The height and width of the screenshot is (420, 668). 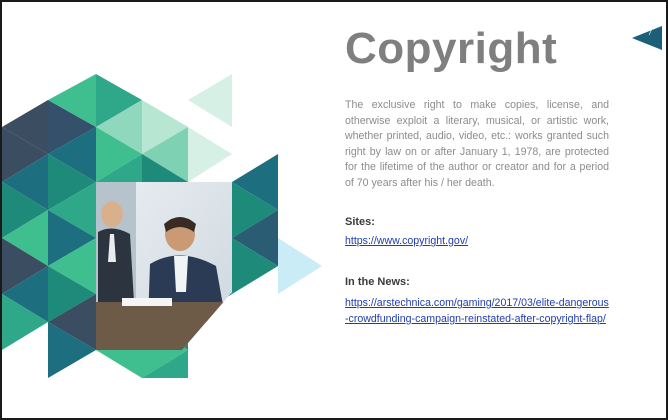 What do you see at coordinates (360, 222) in the screenshot?
I see `sites-label: Sites:` at bounding box center [360, 222].